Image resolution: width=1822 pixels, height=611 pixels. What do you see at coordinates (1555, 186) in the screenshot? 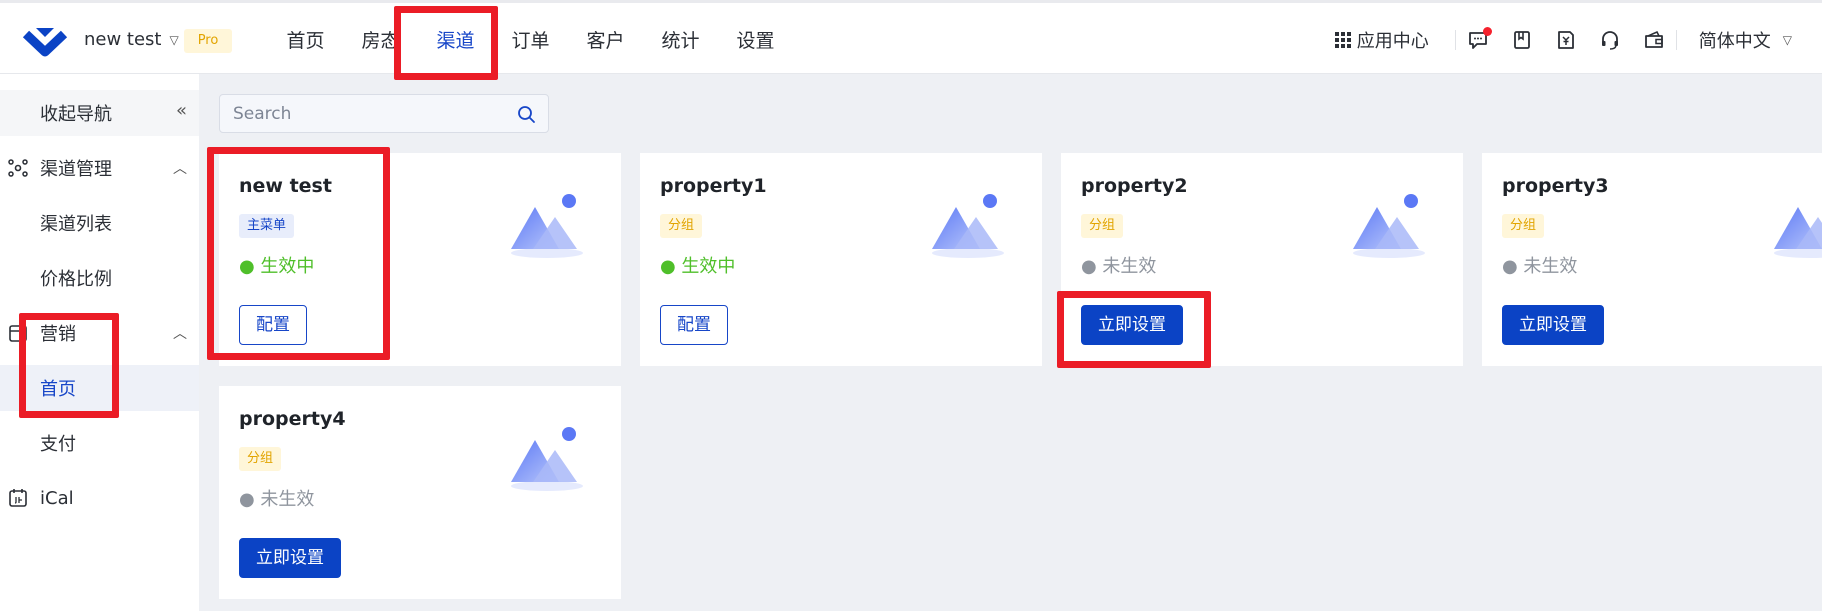
I see `card-title: property3` at bounding box center [1555, 186].